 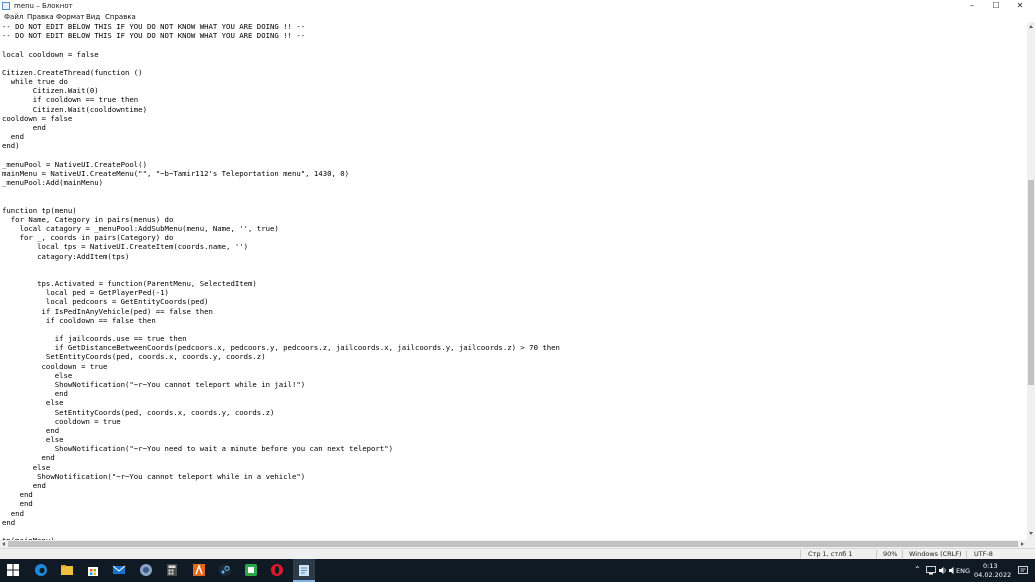 I want to click on scroll-down-arrow-icon, so click(x=1031, y=533).